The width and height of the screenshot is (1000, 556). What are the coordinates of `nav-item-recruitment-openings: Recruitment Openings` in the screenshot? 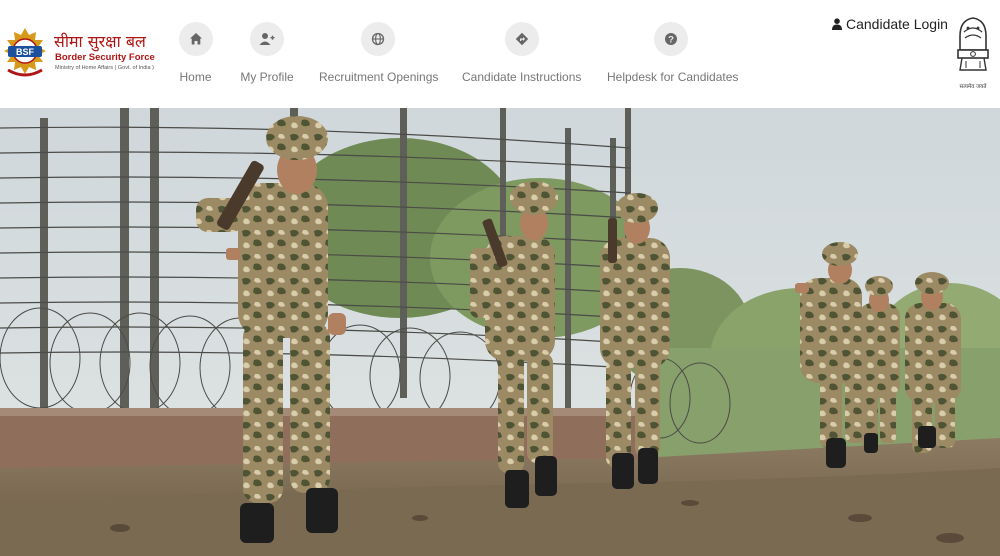 It's located at (379, 53).